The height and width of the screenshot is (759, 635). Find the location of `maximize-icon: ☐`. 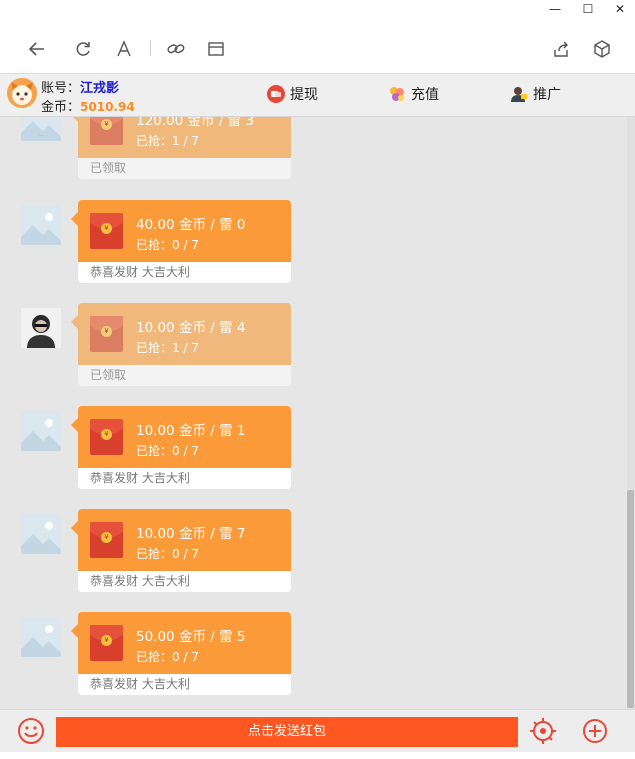

maximize-icon: ☐ is located at coordinates (588, 9).